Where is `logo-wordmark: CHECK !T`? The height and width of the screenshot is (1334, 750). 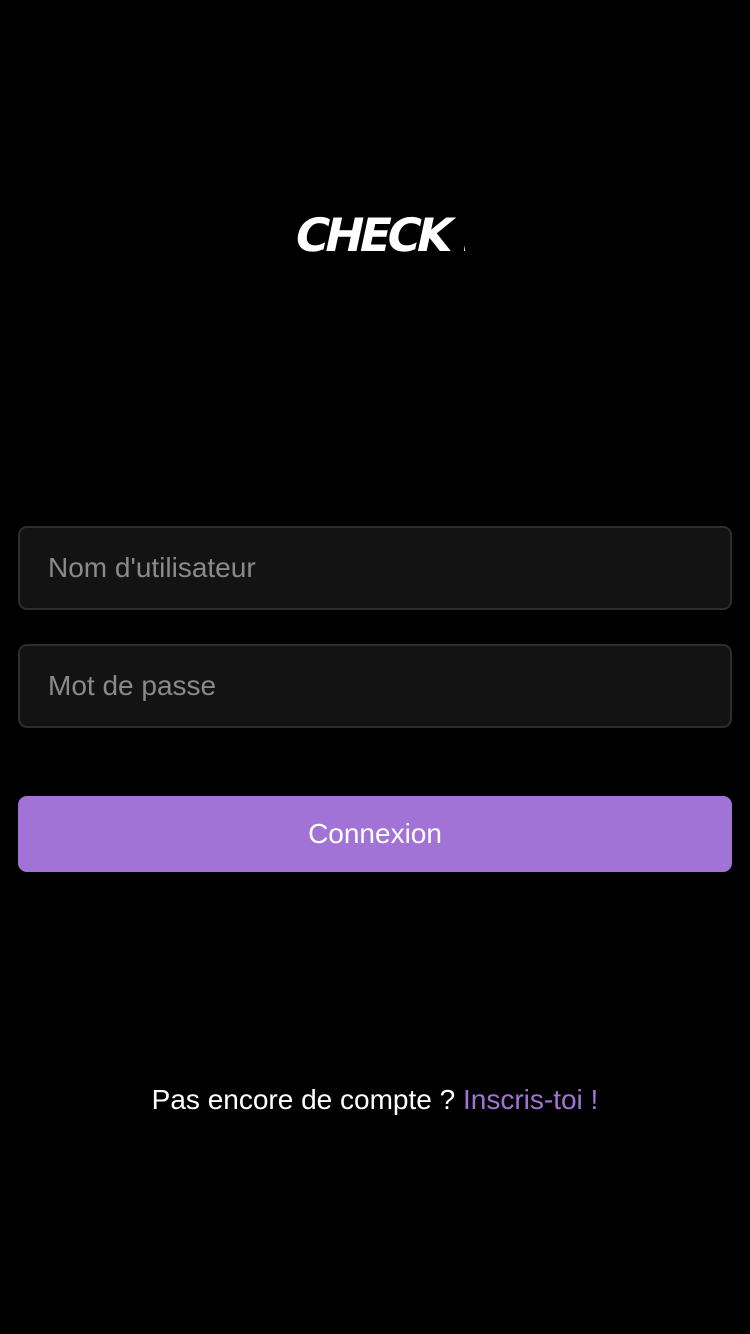
logo-wordmark: CHECK !T is located at coordinates (377, 234).